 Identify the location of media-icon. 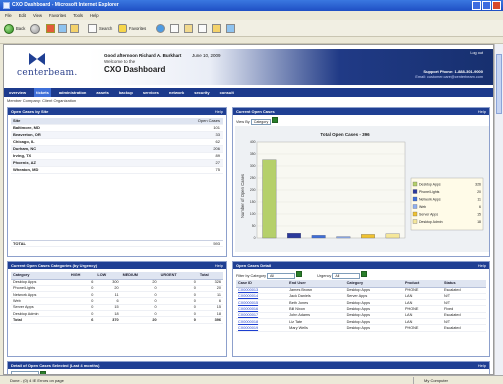
(160, 28).